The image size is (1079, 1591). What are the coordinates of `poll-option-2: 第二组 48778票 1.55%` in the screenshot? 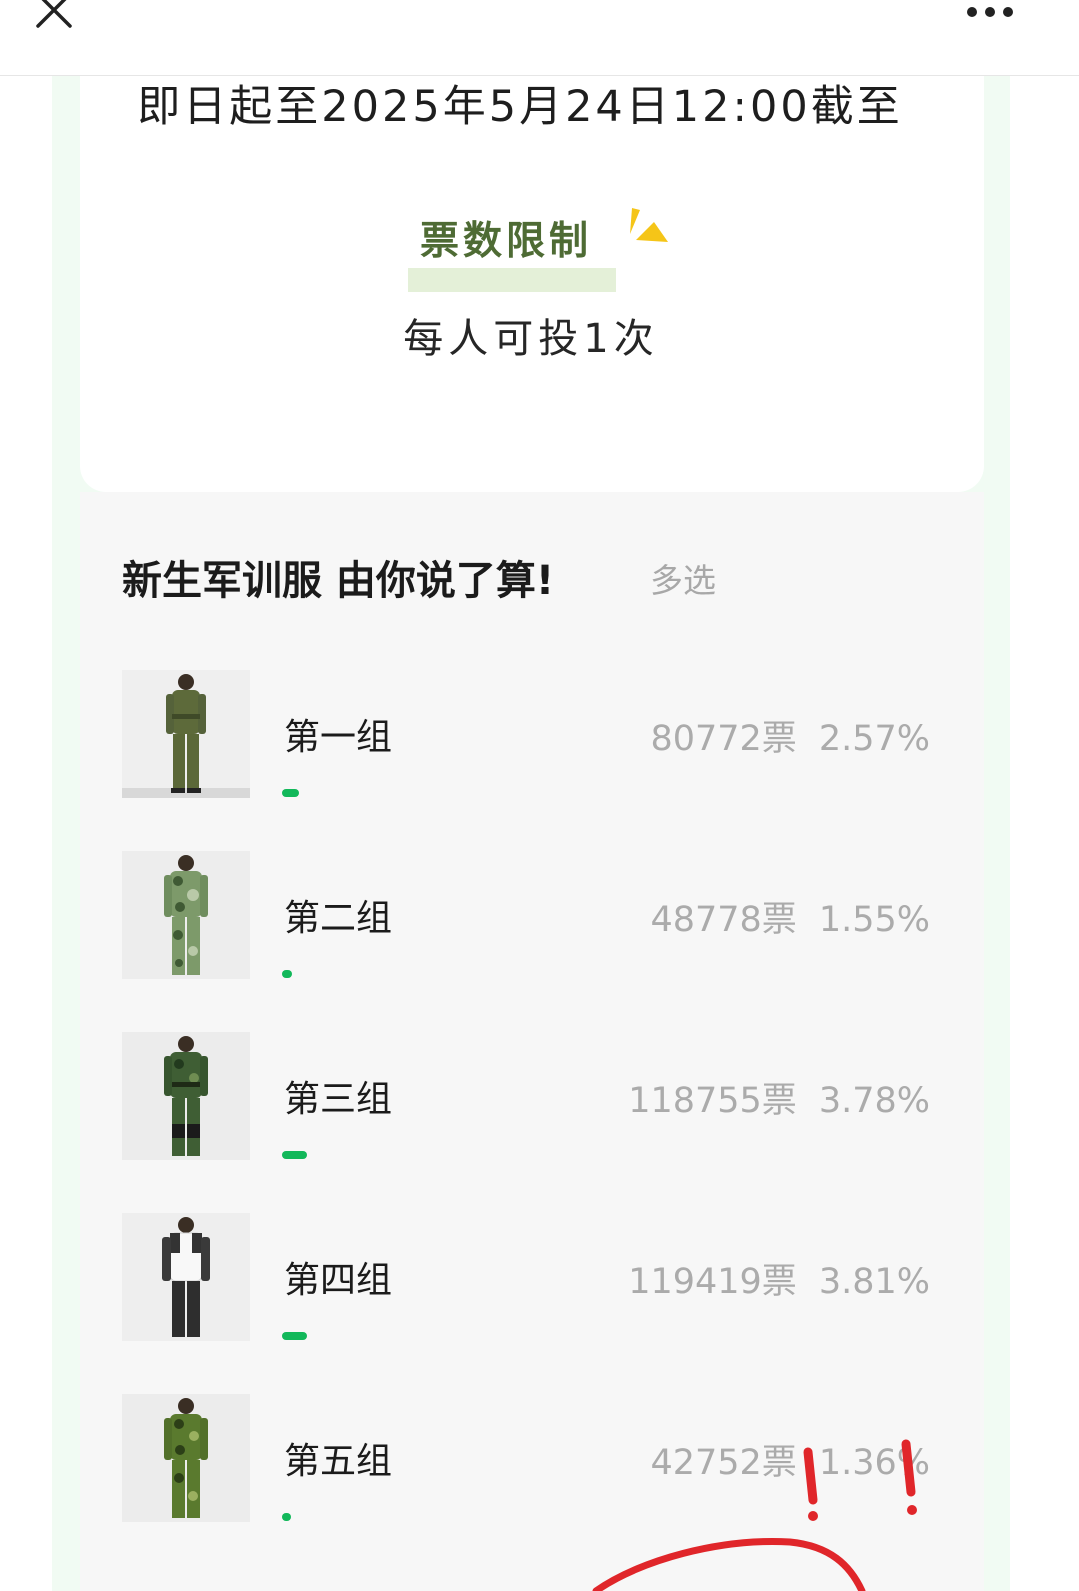 It's located at (532, 926).